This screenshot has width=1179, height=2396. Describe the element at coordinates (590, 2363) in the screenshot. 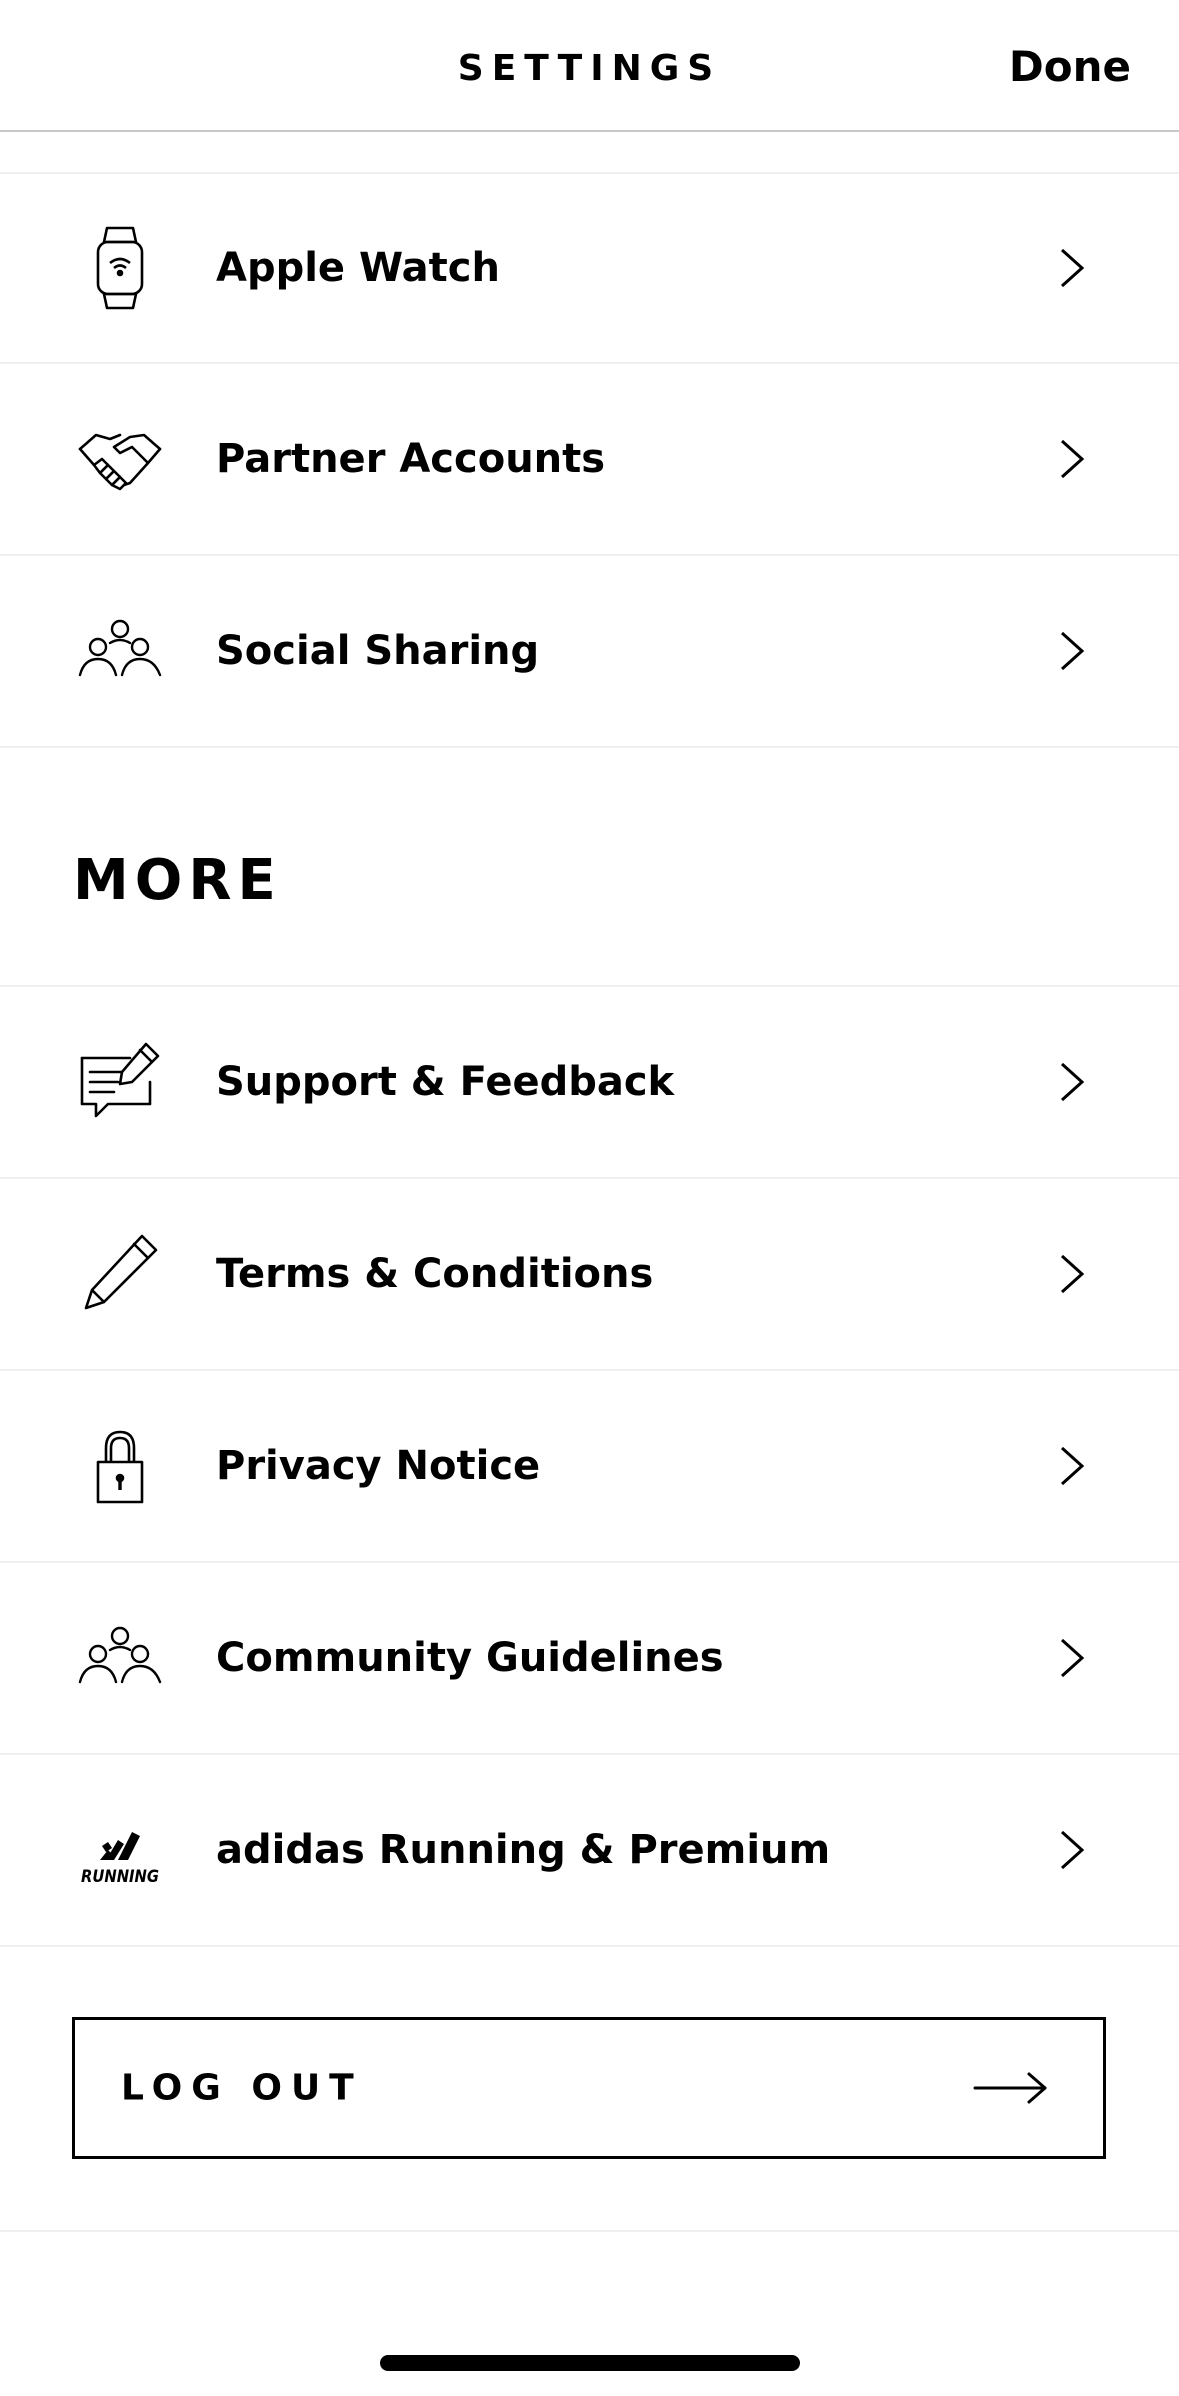

I see `home-indicator` at that location.